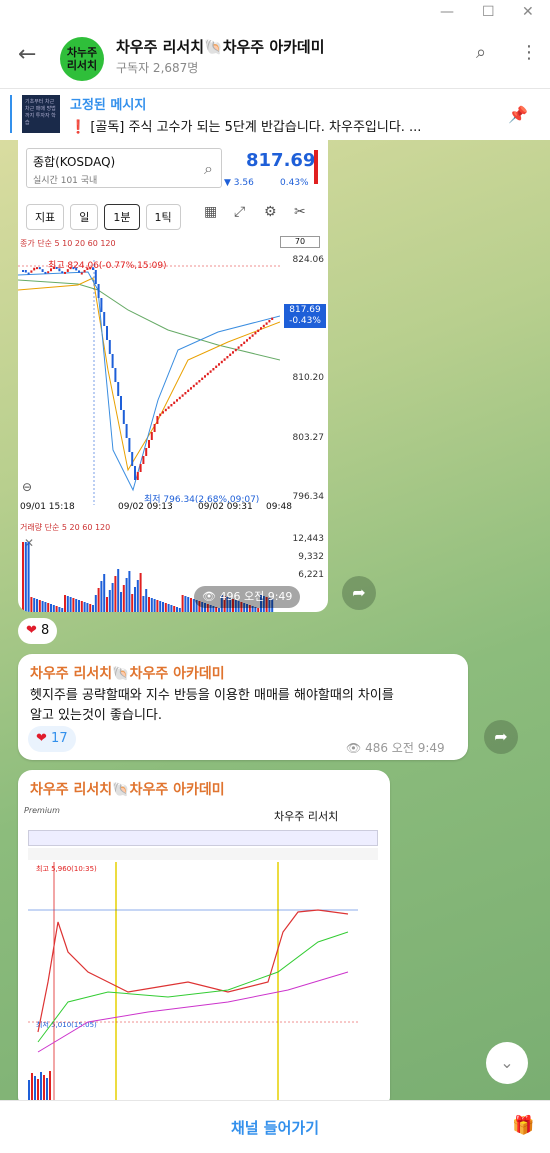 The width and height of the screenshot is (550, 1153). What do you see at coordinates (203, 854) in the screenshot?
I see `hts-status` at bounding box center [203, 854].